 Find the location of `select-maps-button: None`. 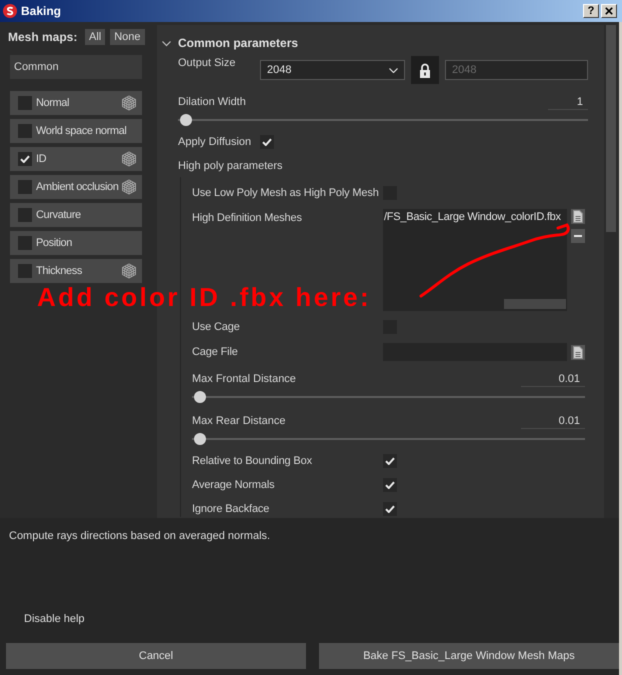

select-maps-button: None is located at coordinates (127, 37).